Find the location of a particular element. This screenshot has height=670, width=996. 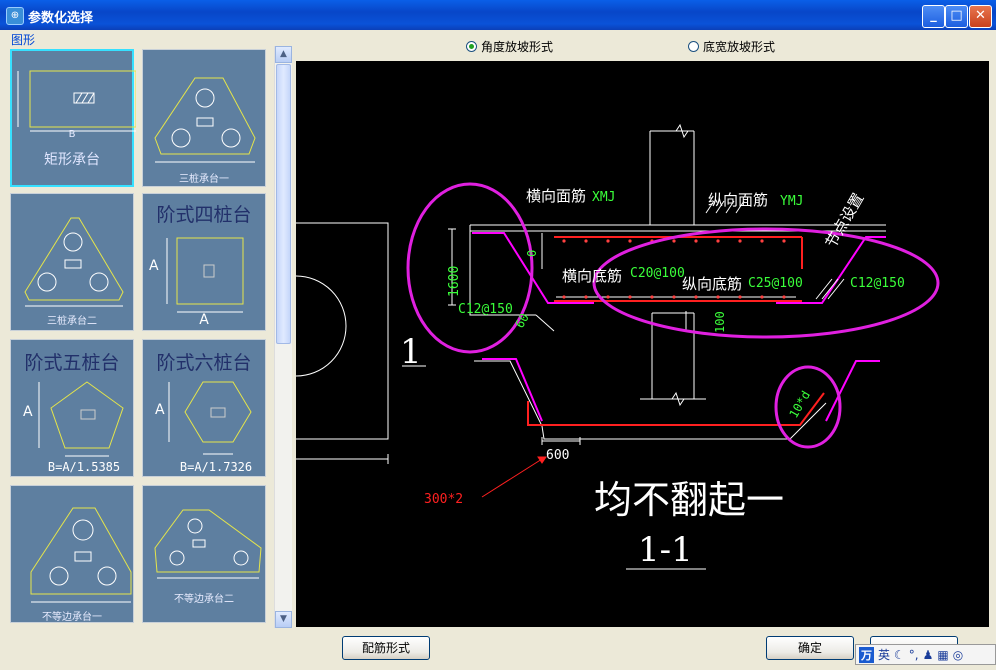

thumbnail-uneq-1: 不等边承台一 is located at coordinates (72, 554).